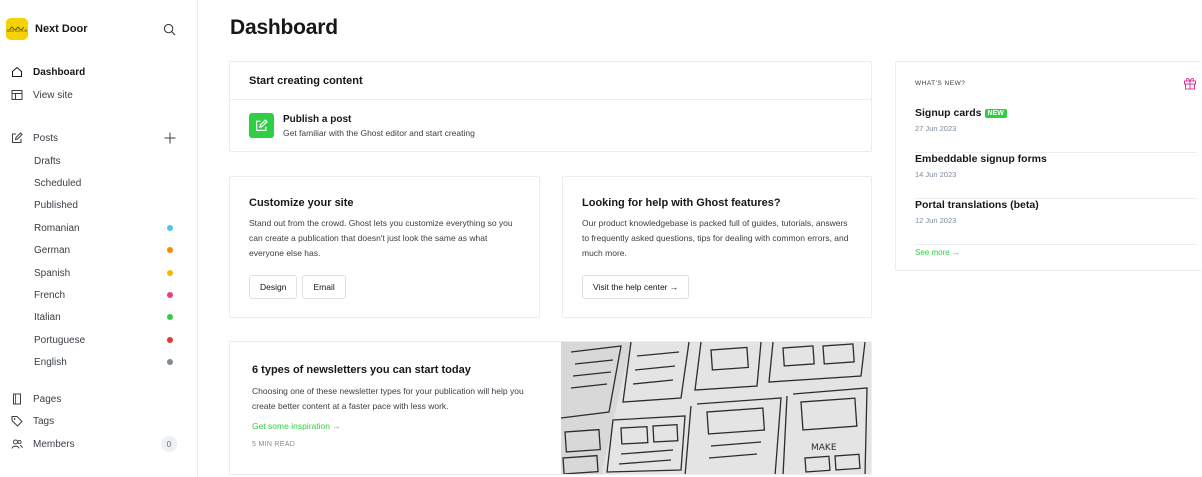 This screenshot has height=477, width=1202. What do you see at coordinates (50, 362) in the screenshot?
I see `sidebar-item-label: English` at bounding box center [50, 362].